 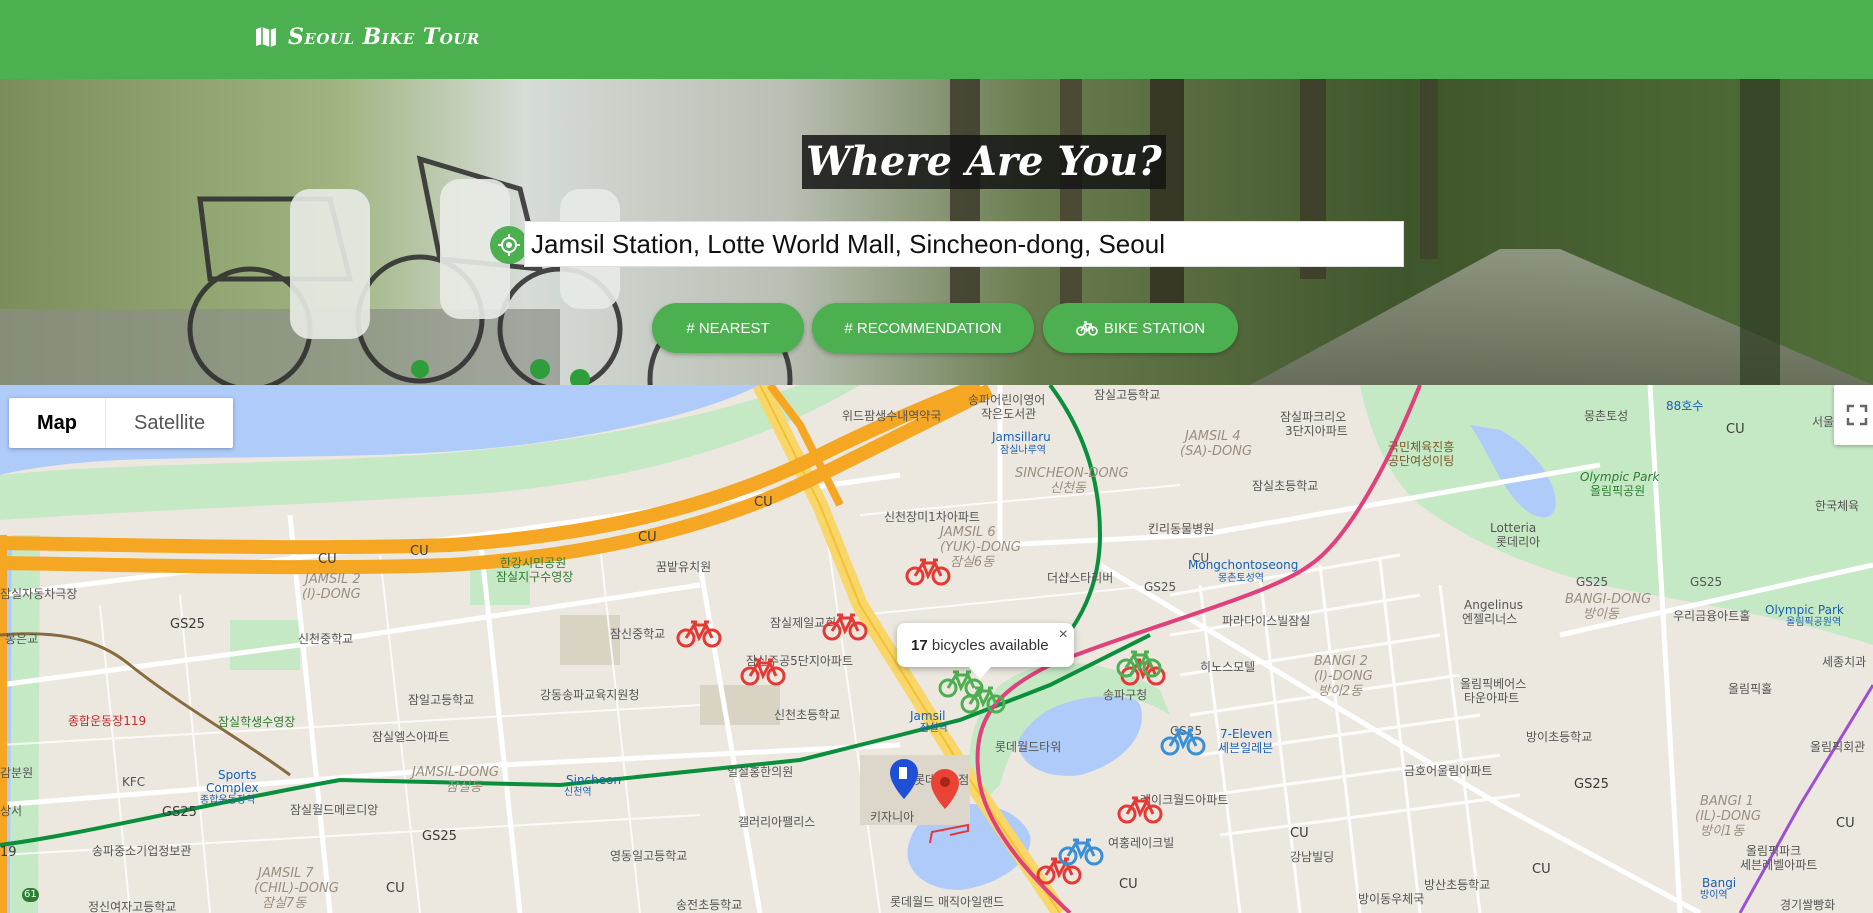 I want to click on close-icon: ×, so click(x=1063, y=635).